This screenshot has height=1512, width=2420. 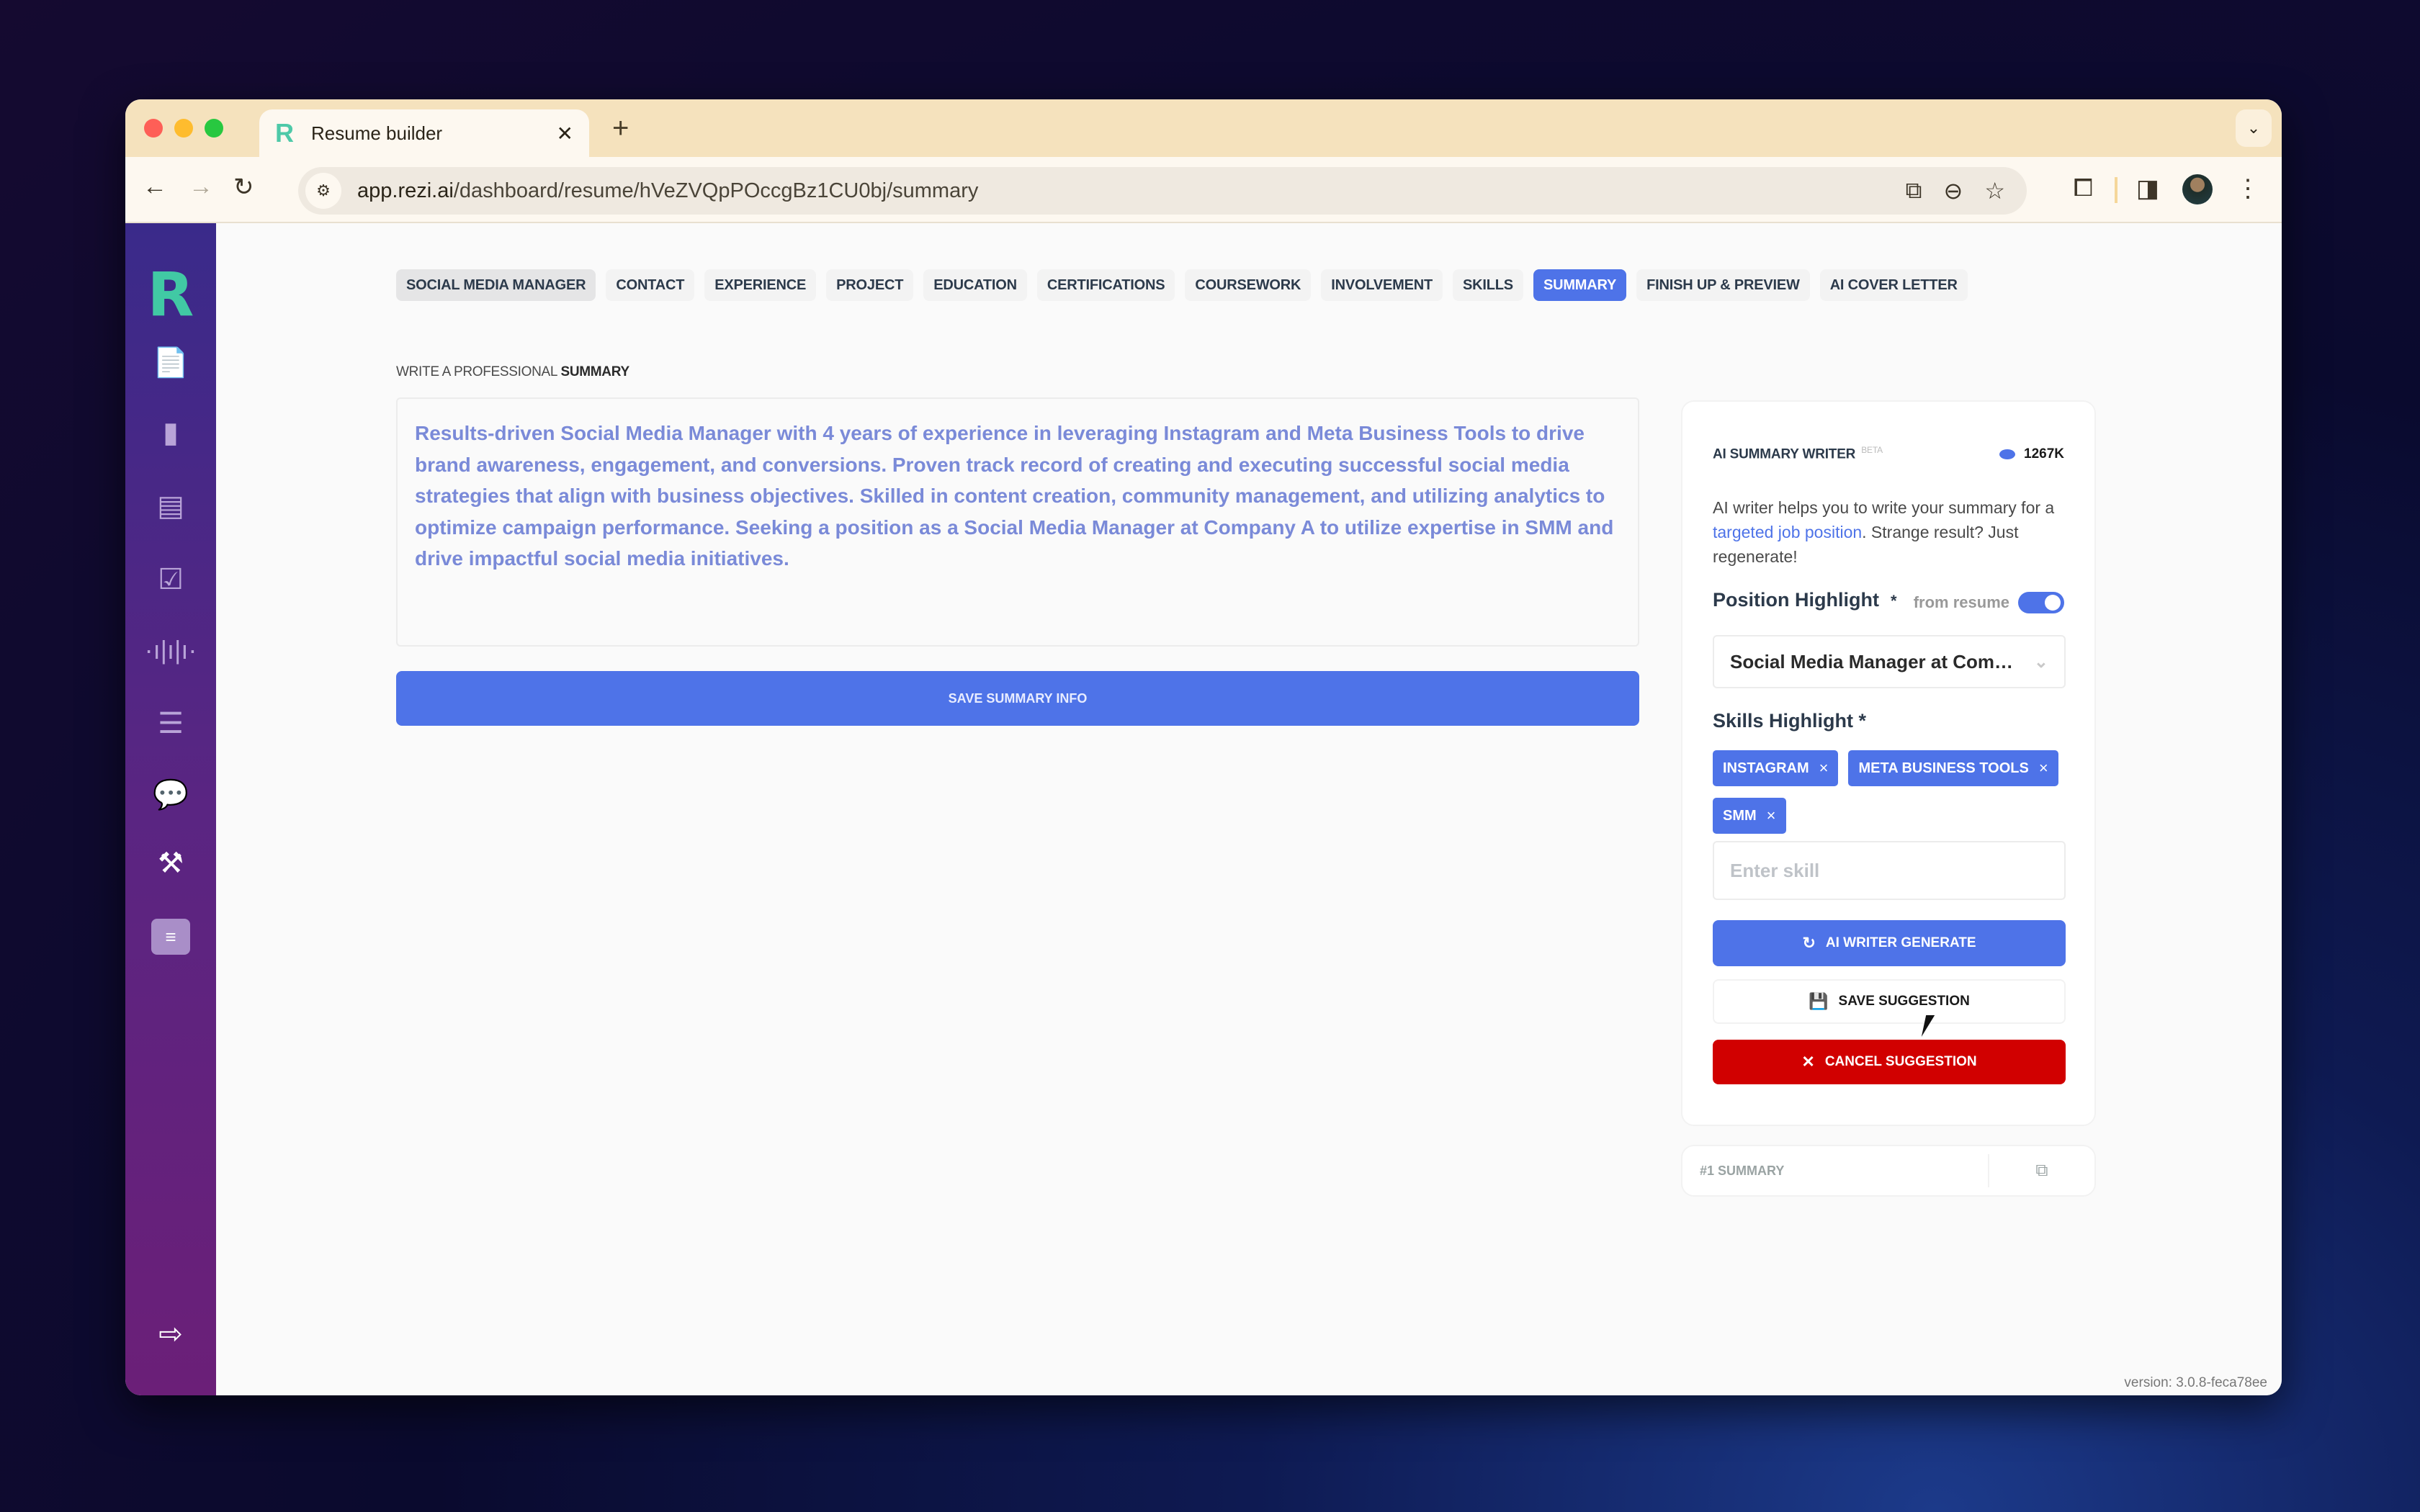 What do you see at coordinates (1248, 285) in the screenshot?
I see `step-coursework: COURSEWORK` at bounding box center [1248, 285].